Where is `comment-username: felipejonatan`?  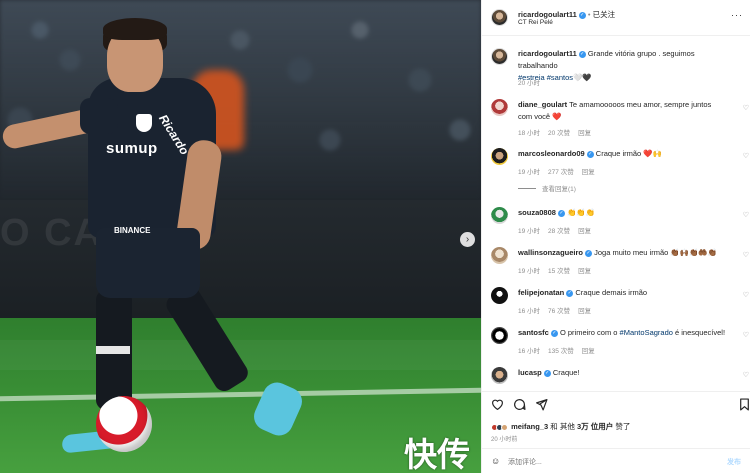
comment-username: felipejonatan is located at coordinates (541, 292).